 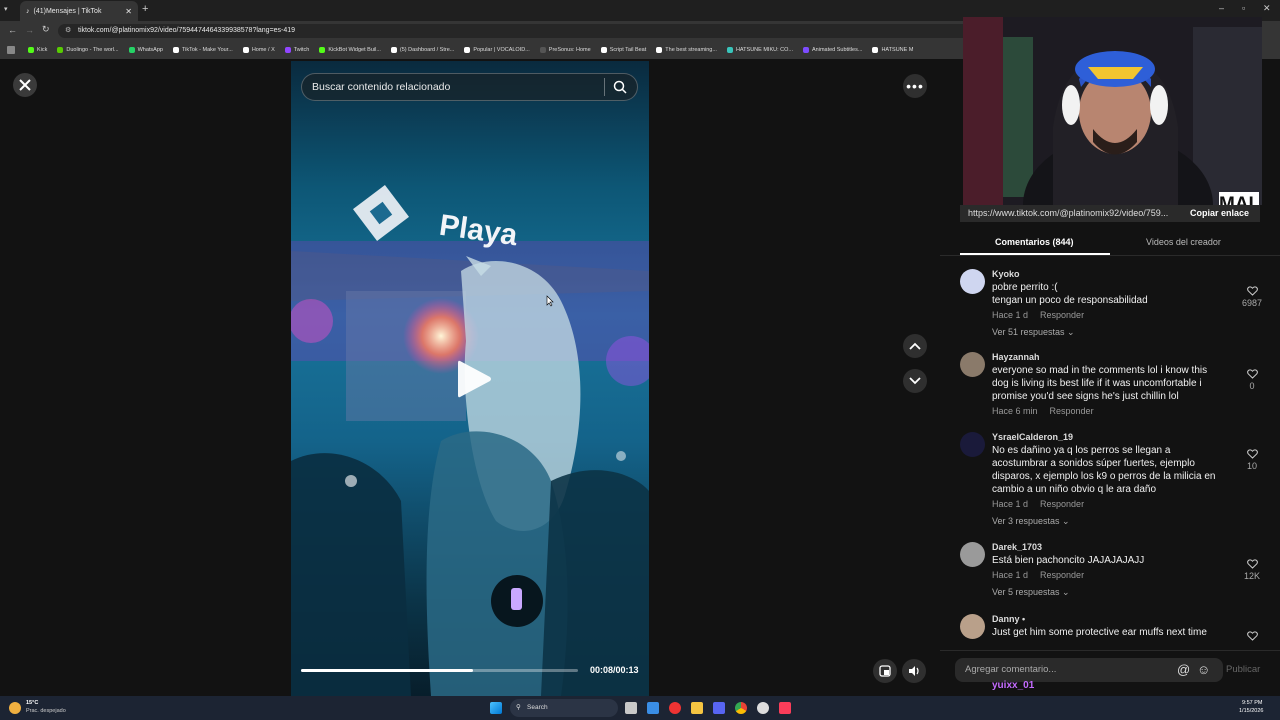 What do you see at coordinates (1008, 619) in the screenshot?
I see `comment-username: Danny •` at bounding box center [1008, 619].